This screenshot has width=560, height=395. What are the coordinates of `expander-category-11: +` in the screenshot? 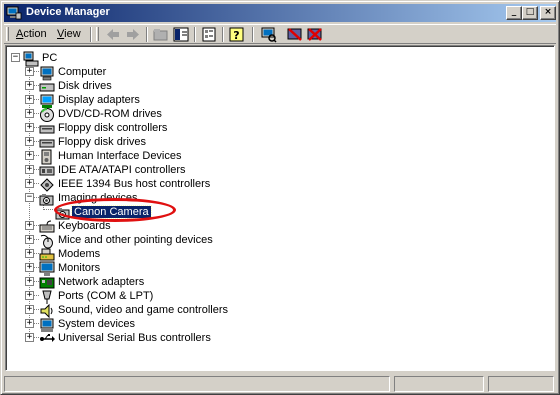 It's located at (29, 239).